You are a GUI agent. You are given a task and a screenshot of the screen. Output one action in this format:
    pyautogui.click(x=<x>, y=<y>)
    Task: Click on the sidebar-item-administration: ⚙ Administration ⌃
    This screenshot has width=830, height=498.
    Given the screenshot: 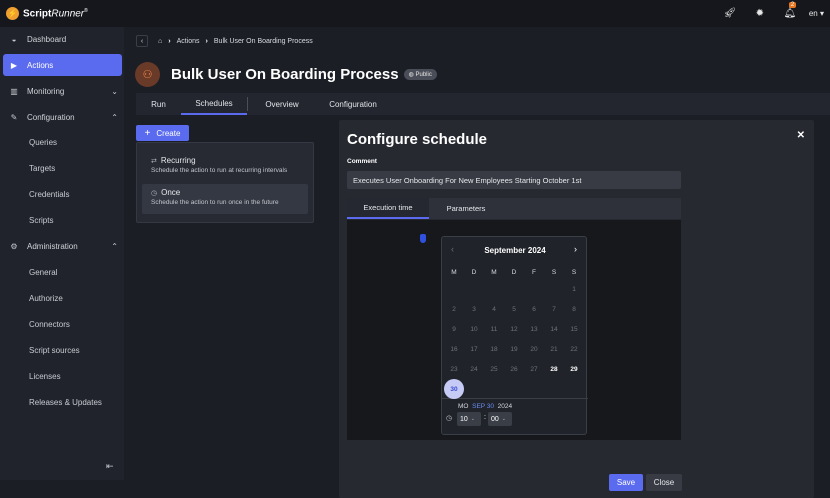 What is the action you would take?
    pyautogui.click(x=62, y=246)
    